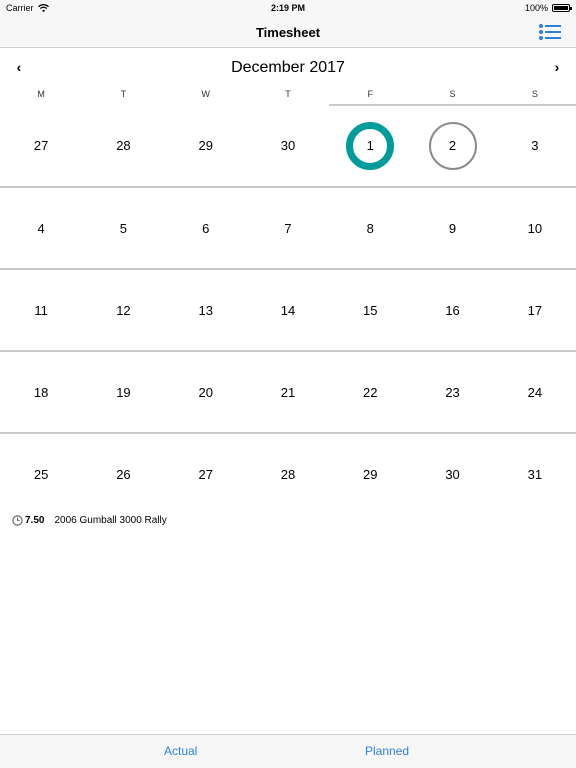  I want to click on nav-bar: Timesheet, so click(288, 32).